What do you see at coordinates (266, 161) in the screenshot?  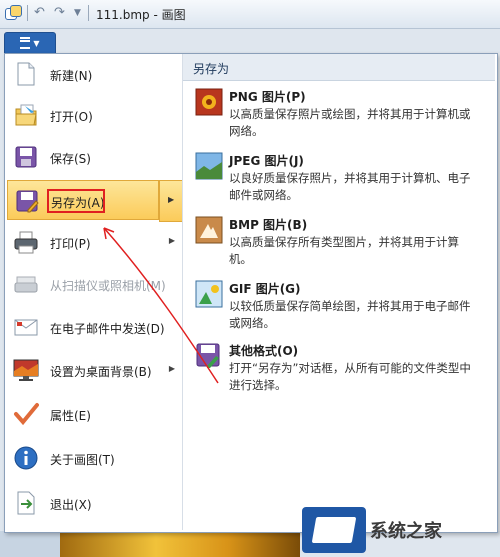 I see `option-title: JPEG 图片(J)` at bounding box center [266, 161].